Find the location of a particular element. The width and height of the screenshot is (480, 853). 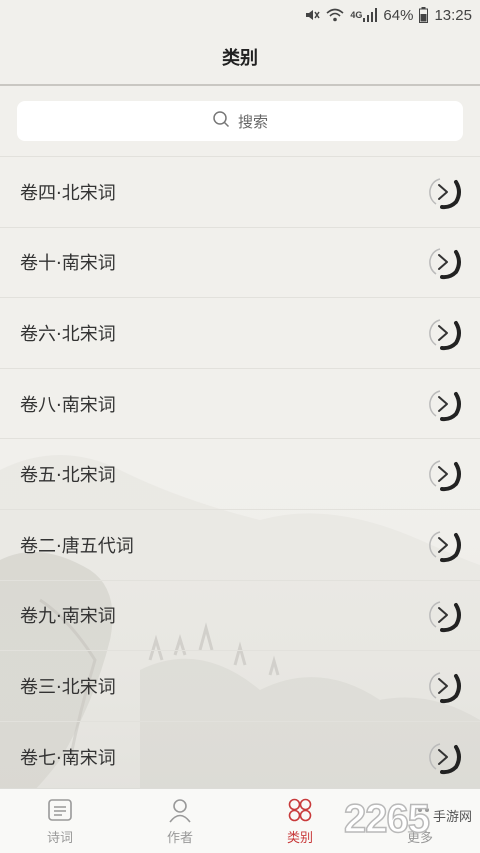

category-row: 卷九·南宋词 is located at coordinates (240, 616).